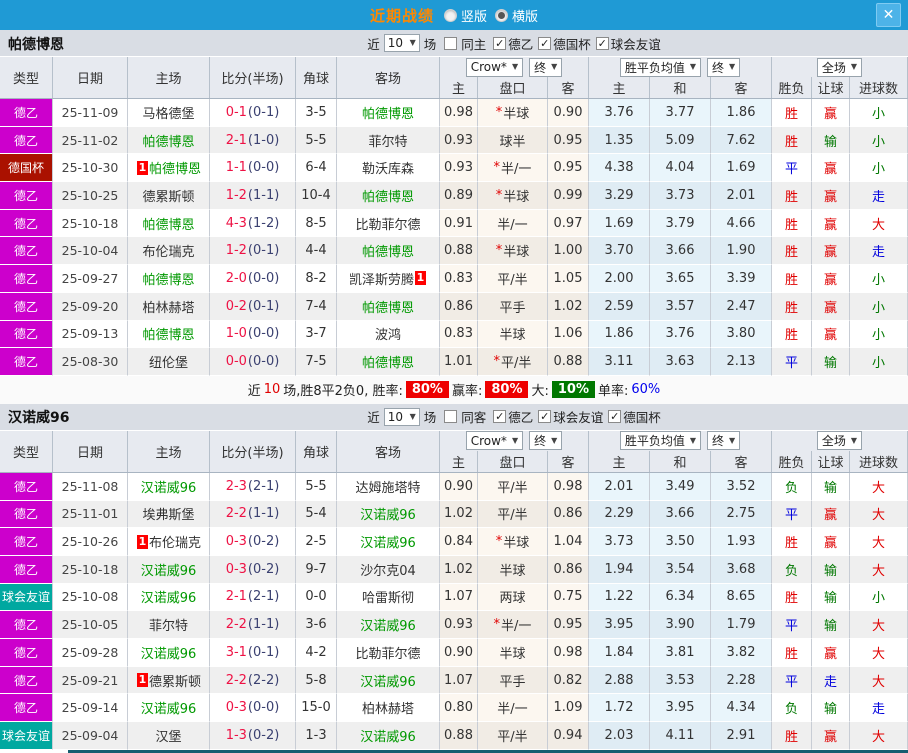 Image resolution: width=908 pixels, height=753 pixels. I want to click on layout-radio-group: 竖版 横版, so click(487, 15).